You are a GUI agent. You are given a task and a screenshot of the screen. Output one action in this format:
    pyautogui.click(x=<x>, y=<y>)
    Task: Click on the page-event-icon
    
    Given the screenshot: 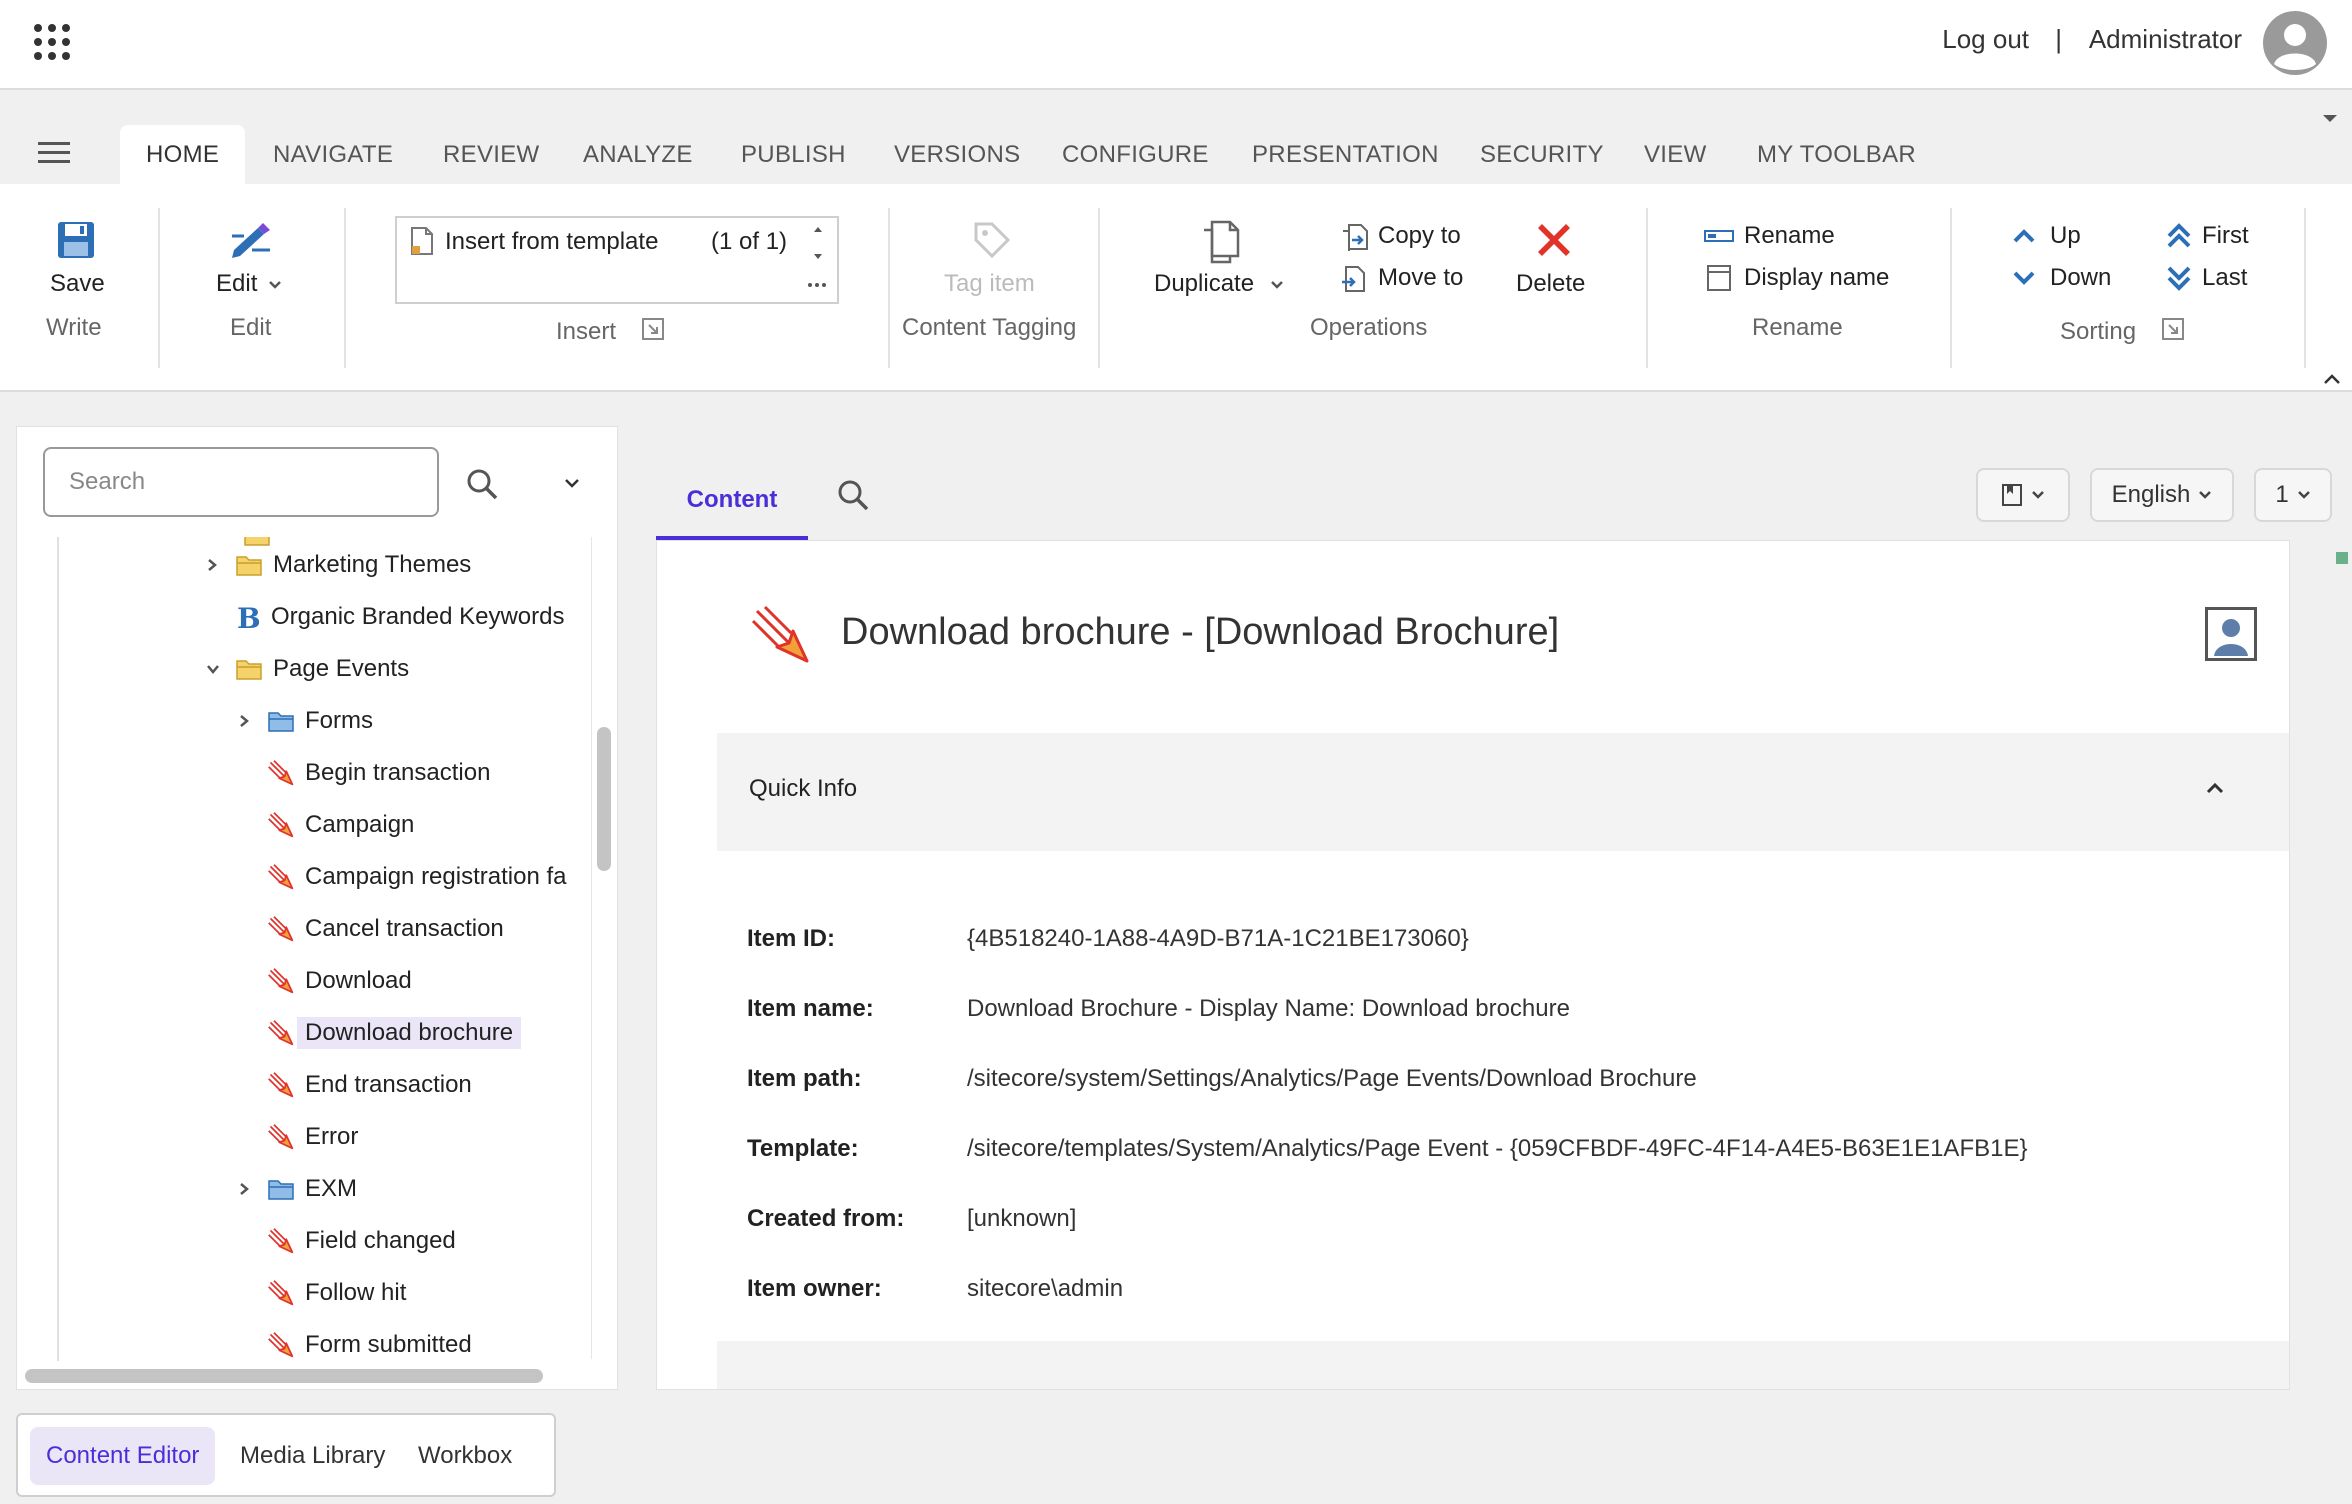 What is the action you would take?
    pyautogui.click(x=281, y=1293)
    